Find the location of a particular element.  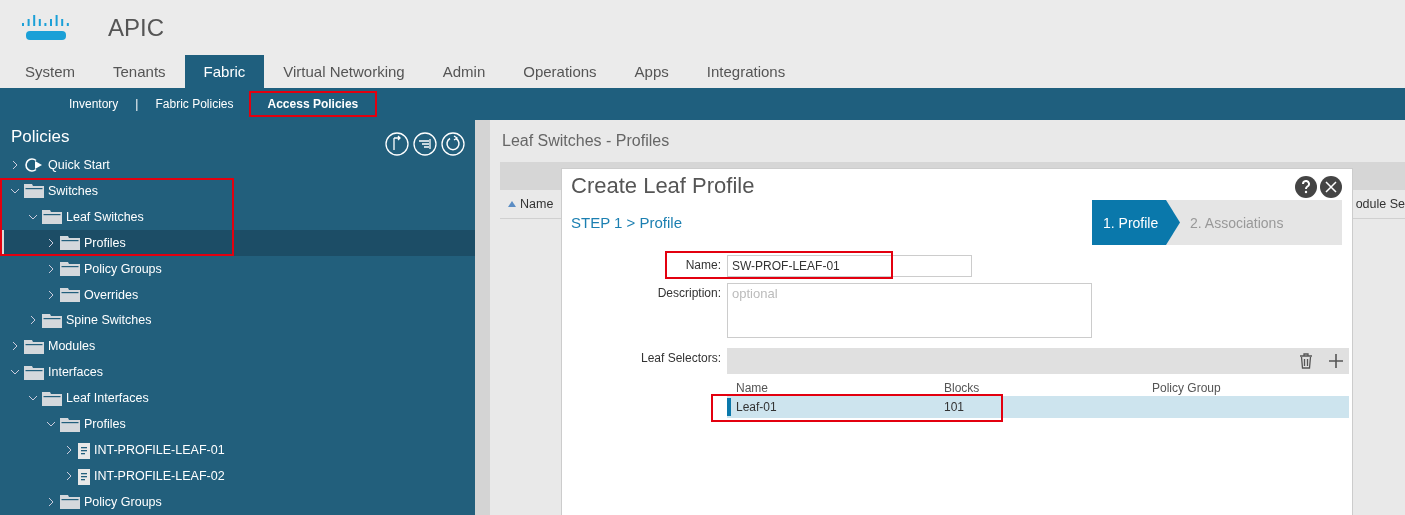

table-cell-text: 101 is located at coordinates (955, 407).